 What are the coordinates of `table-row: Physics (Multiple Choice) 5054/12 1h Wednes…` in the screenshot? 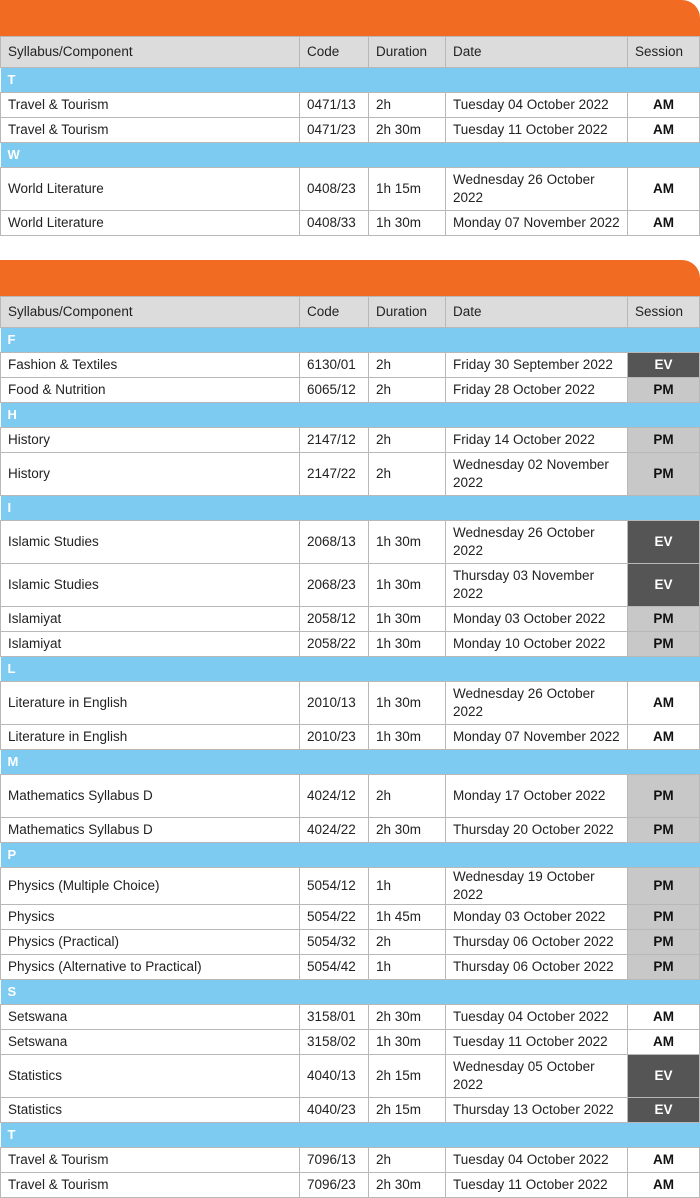 It's located at (350, 886).